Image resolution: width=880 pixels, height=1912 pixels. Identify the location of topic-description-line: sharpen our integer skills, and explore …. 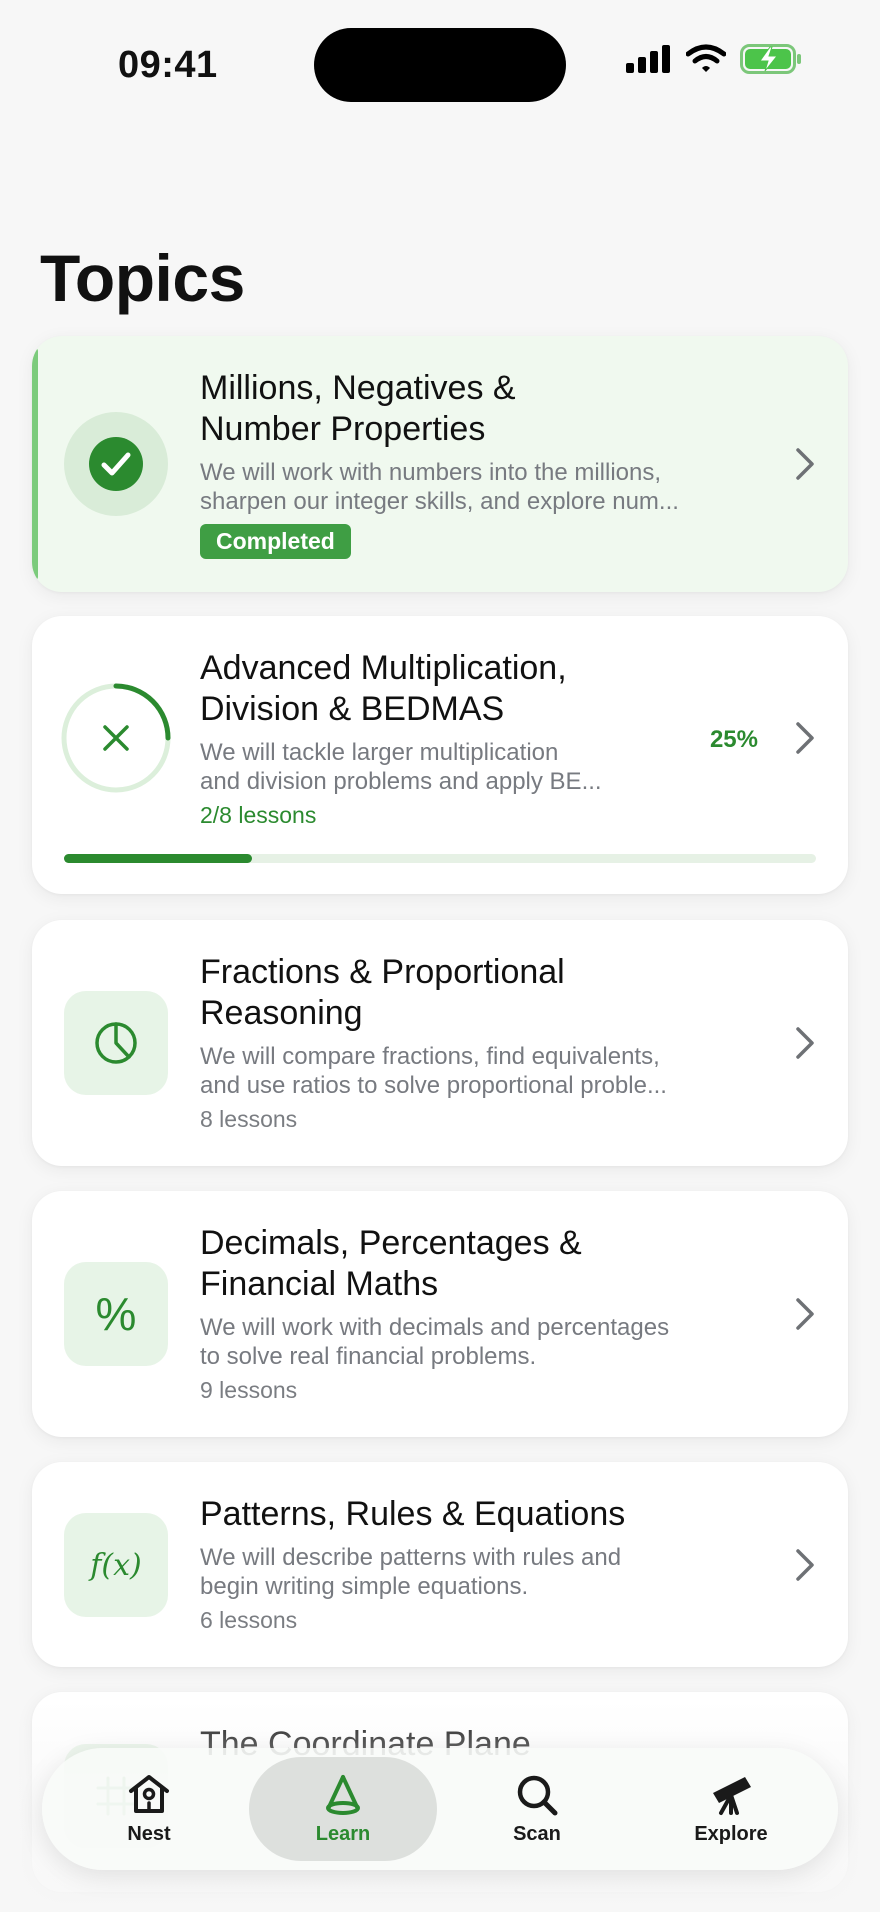
(439, 501).